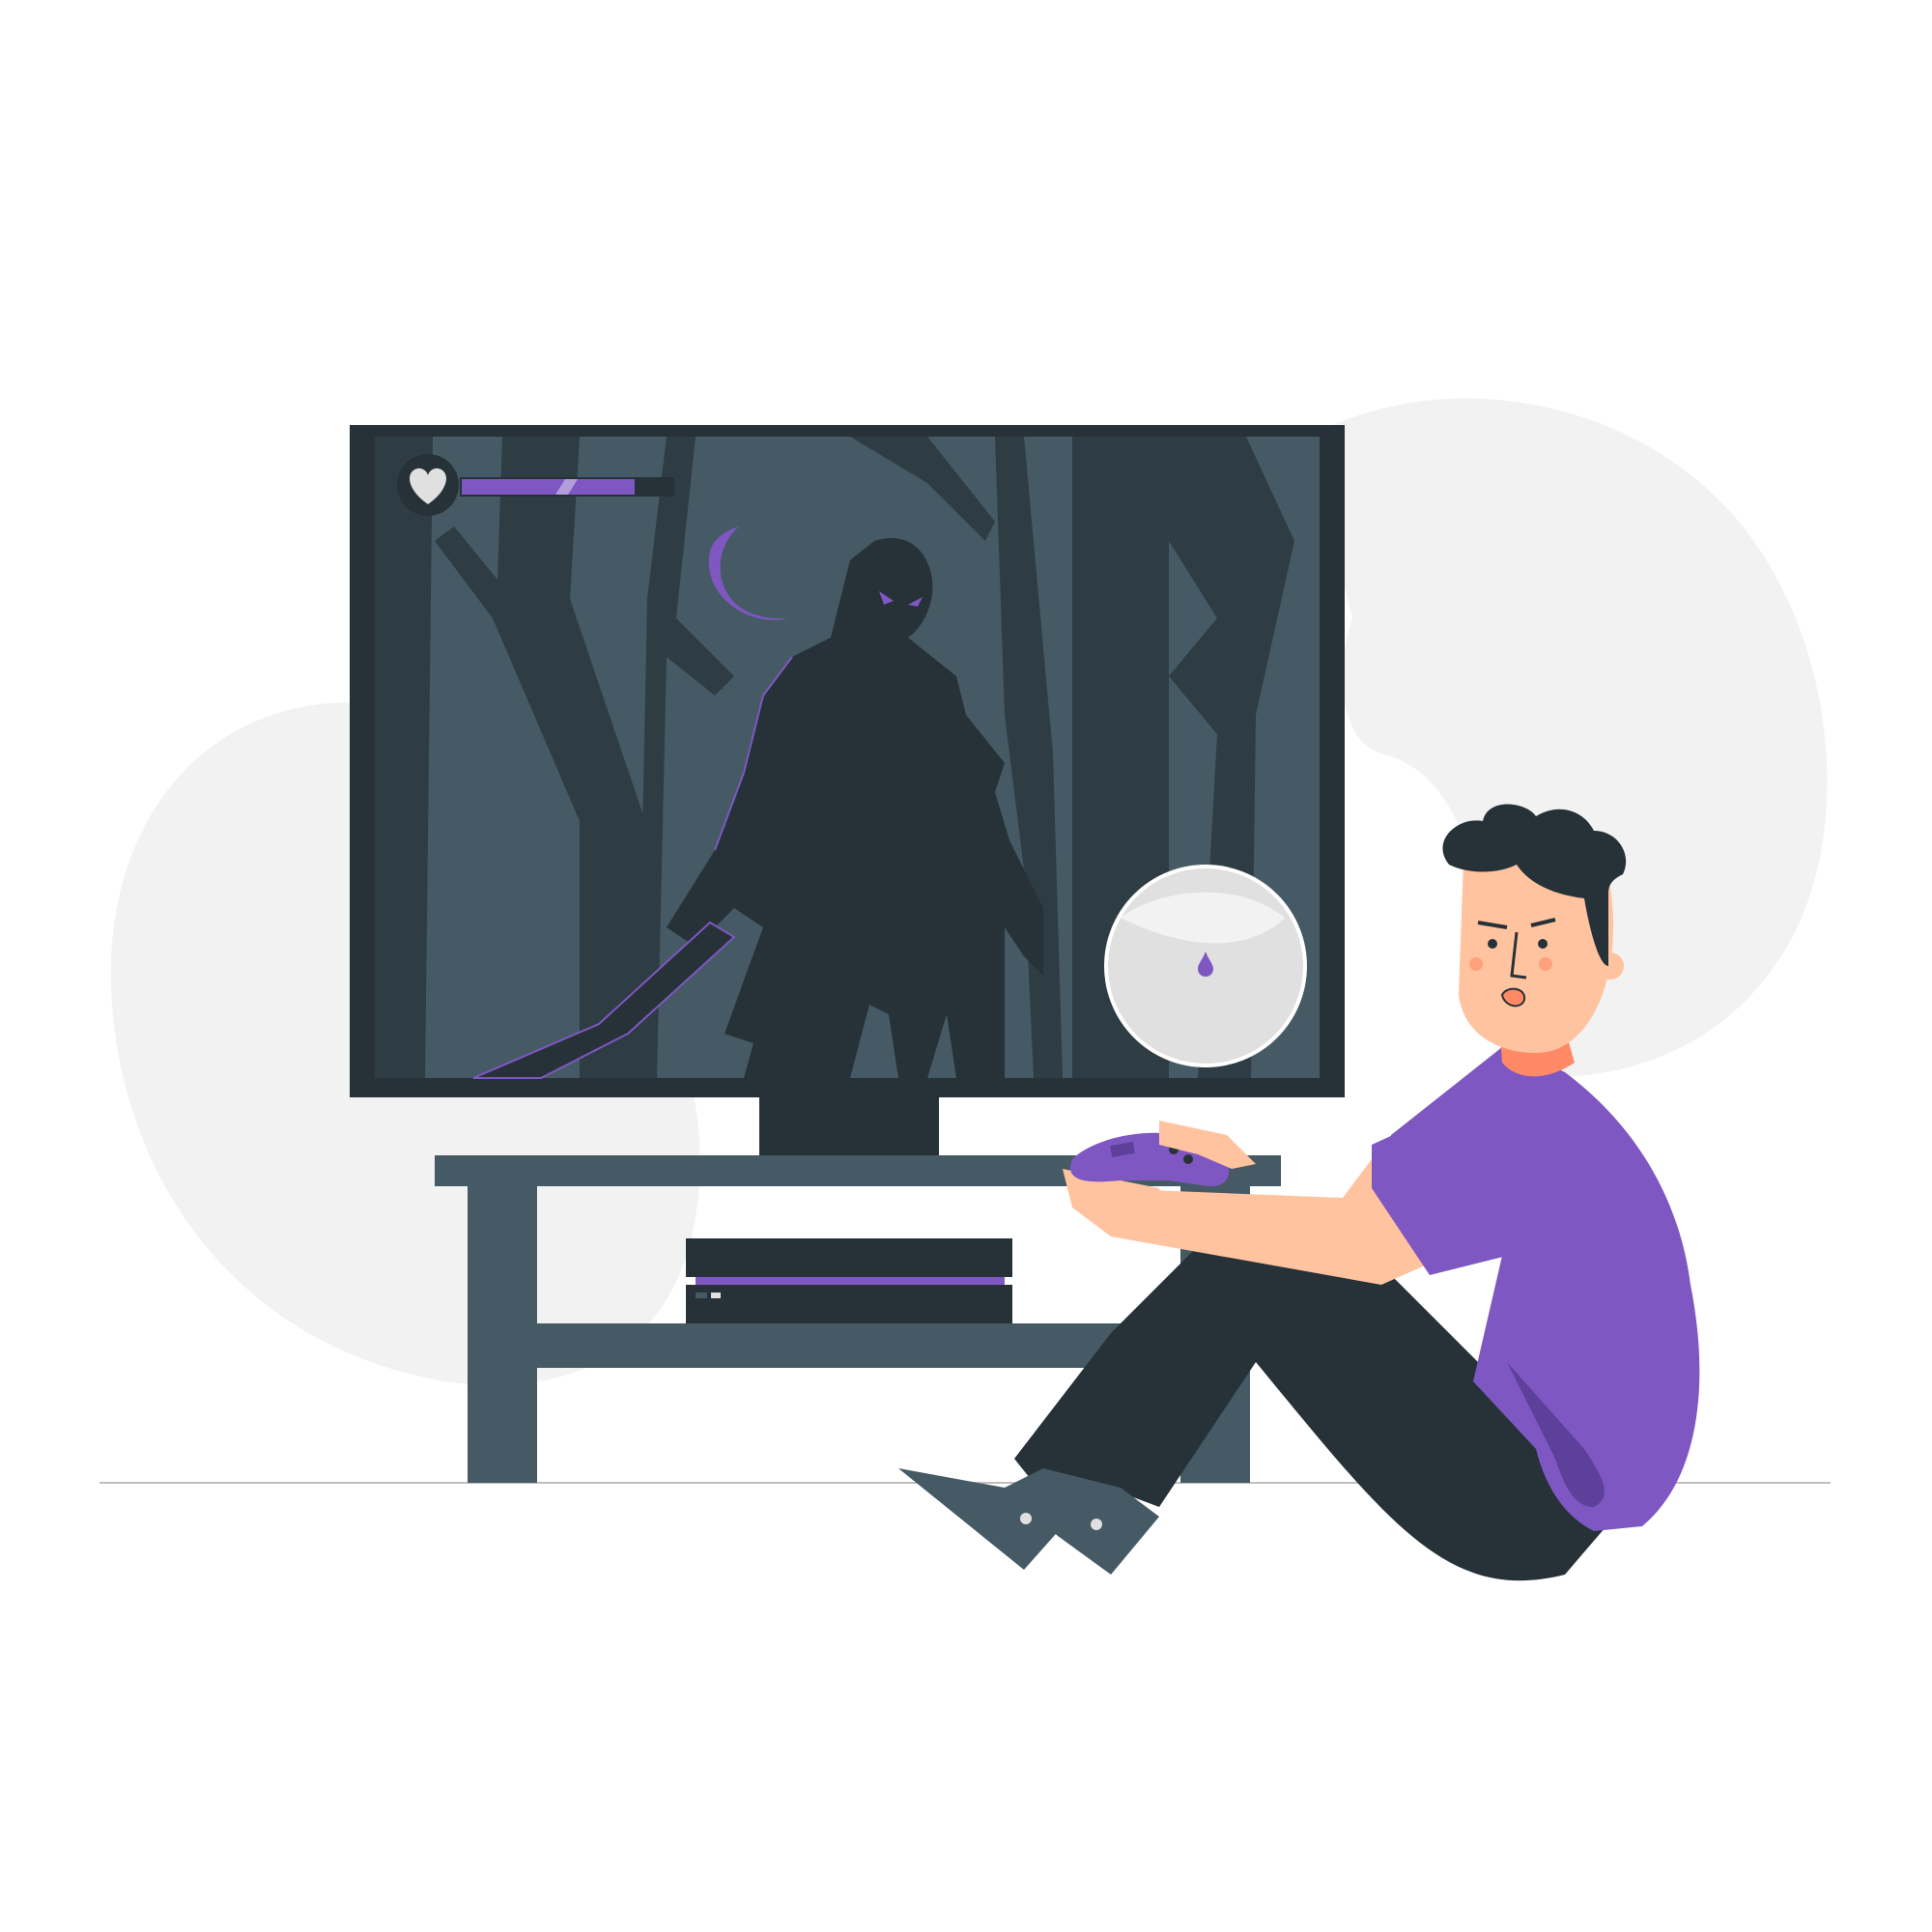  Describe the element at coordinates (849, 1257) in the screenshot. I see `console-top` at that location.